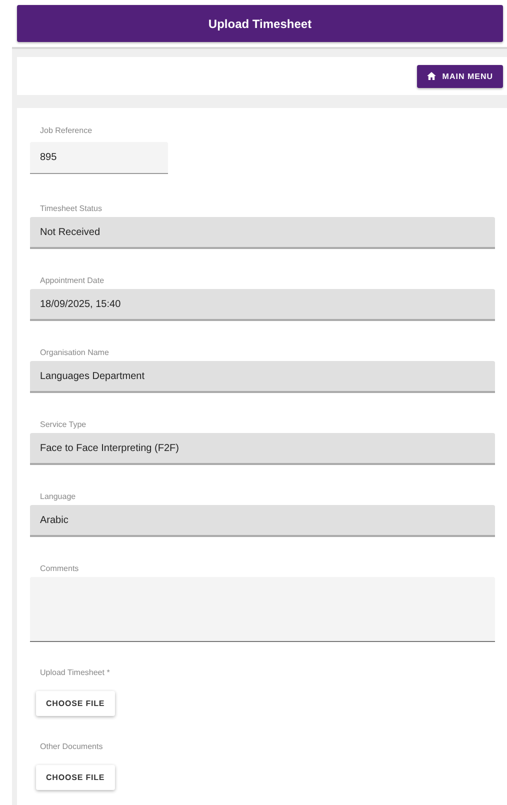  I want to click on home-icon, so click(431, 76).